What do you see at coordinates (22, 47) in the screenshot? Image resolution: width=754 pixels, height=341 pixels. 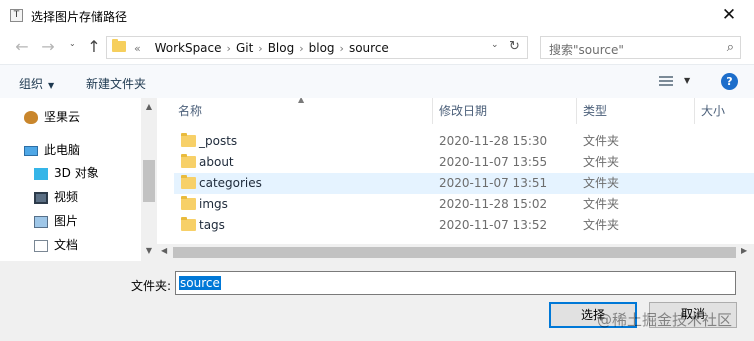 I see `back-button: ←` at bounding box center [22, 47].